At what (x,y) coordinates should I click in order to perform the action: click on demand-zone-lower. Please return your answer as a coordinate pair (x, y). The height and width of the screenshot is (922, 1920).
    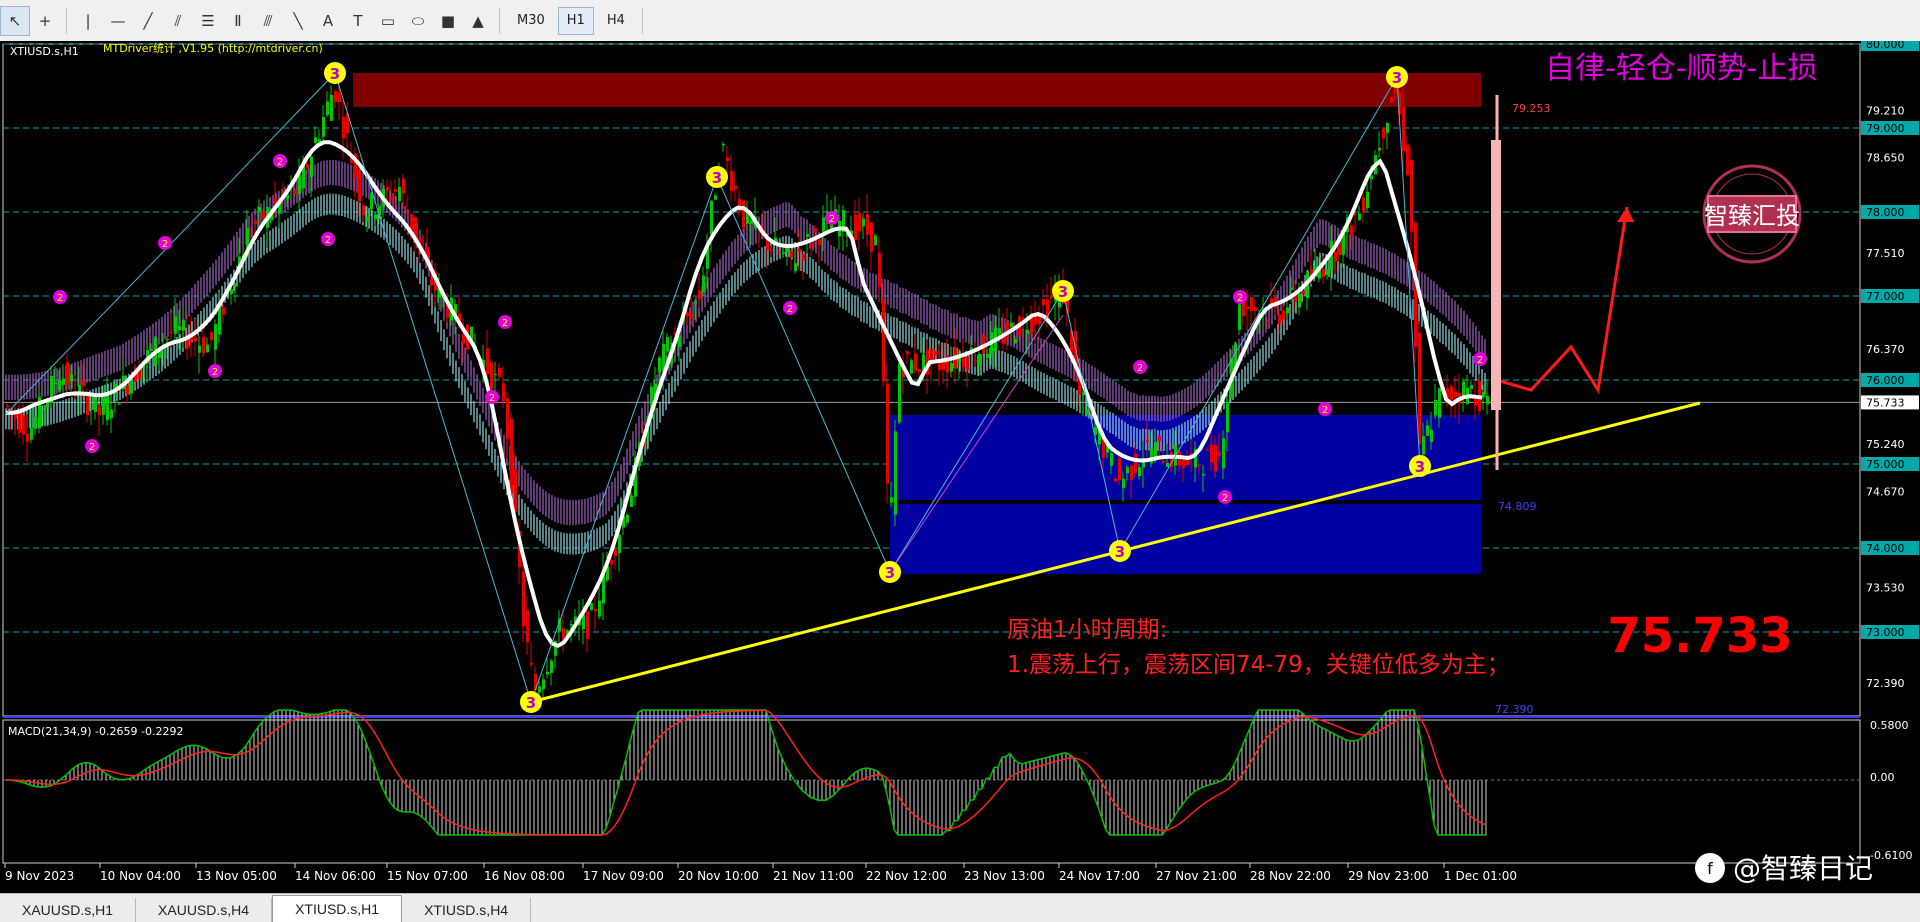
    Looking at the image, I should click on (1185, 539).